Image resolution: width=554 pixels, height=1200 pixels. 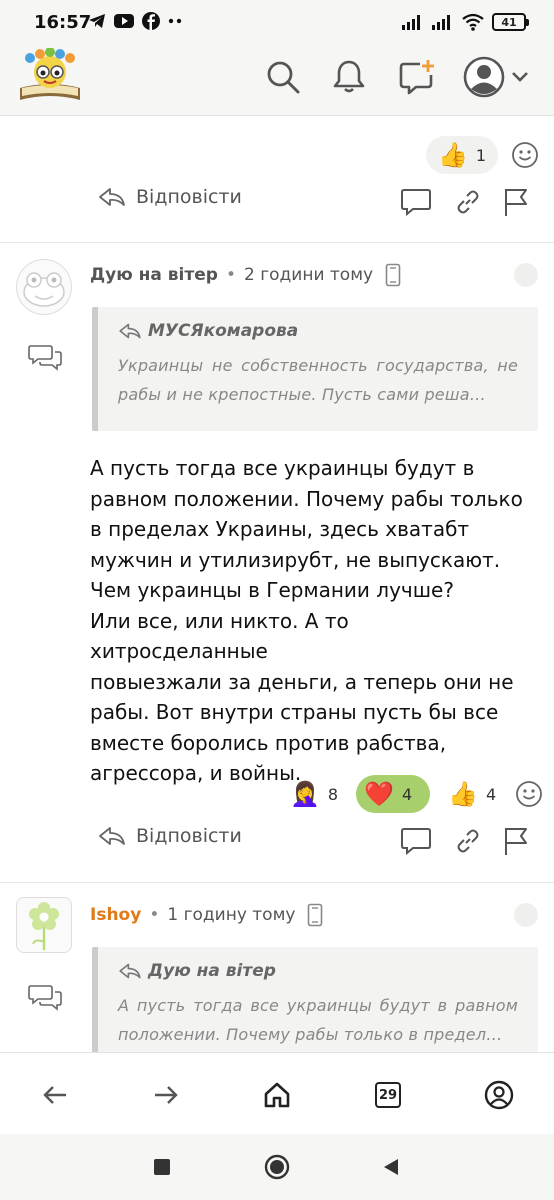 I want to click on search-button, so click(x=283, y=77).